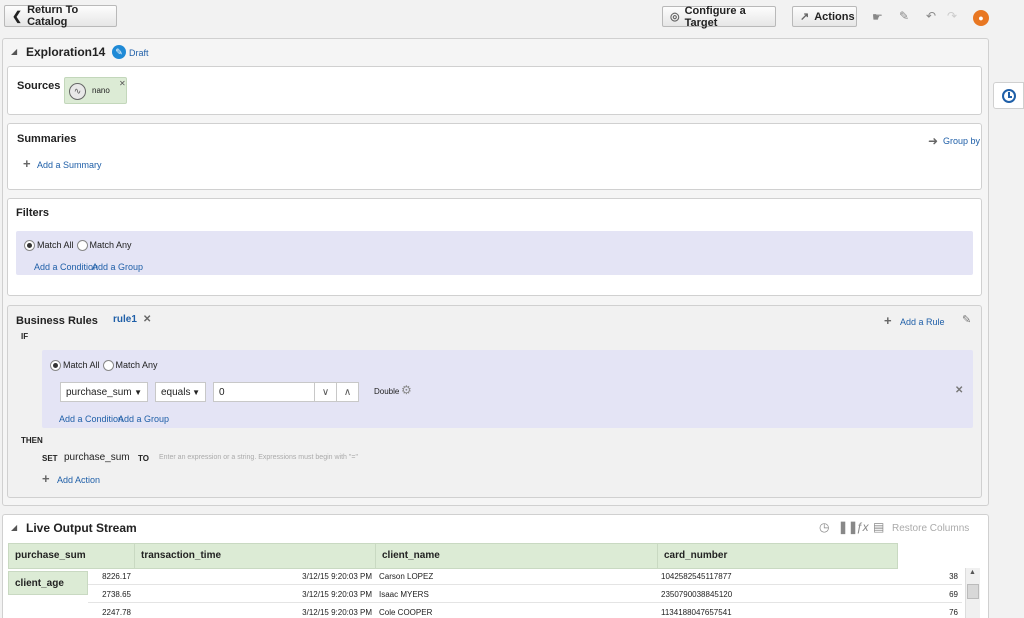 The image size is (1024, 618). What do you see at coordinates (101, 90) in the screenshot?
I see `source-name: nano` at bounding box center [101, 90].